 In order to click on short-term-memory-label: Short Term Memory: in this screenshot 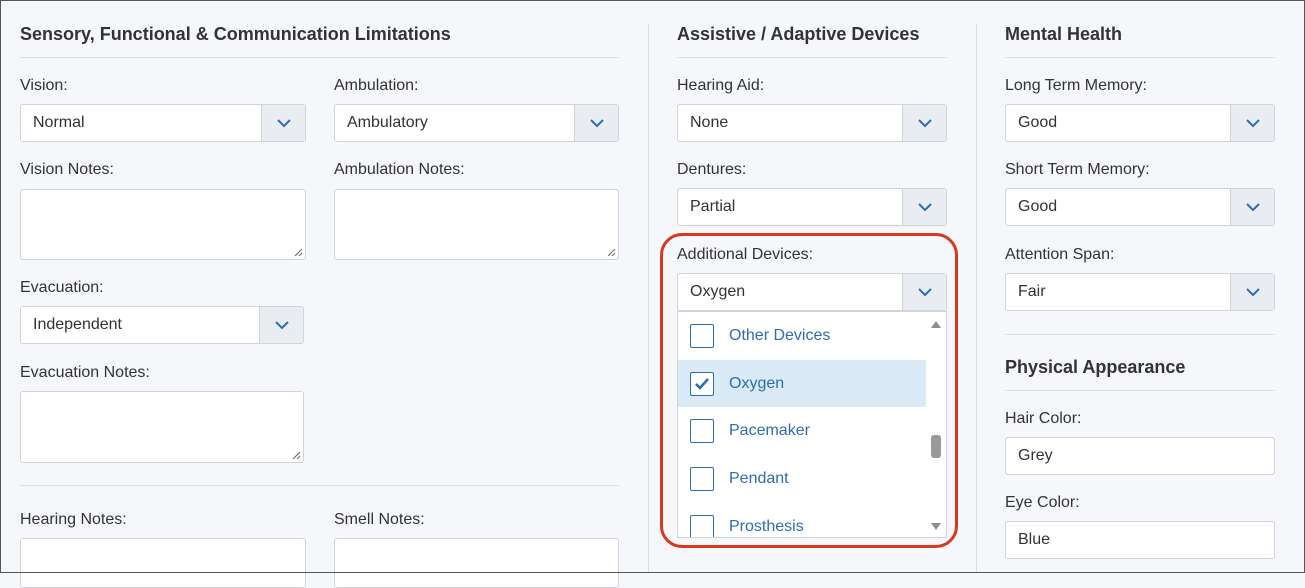, I will do `click(1077, 169)`.